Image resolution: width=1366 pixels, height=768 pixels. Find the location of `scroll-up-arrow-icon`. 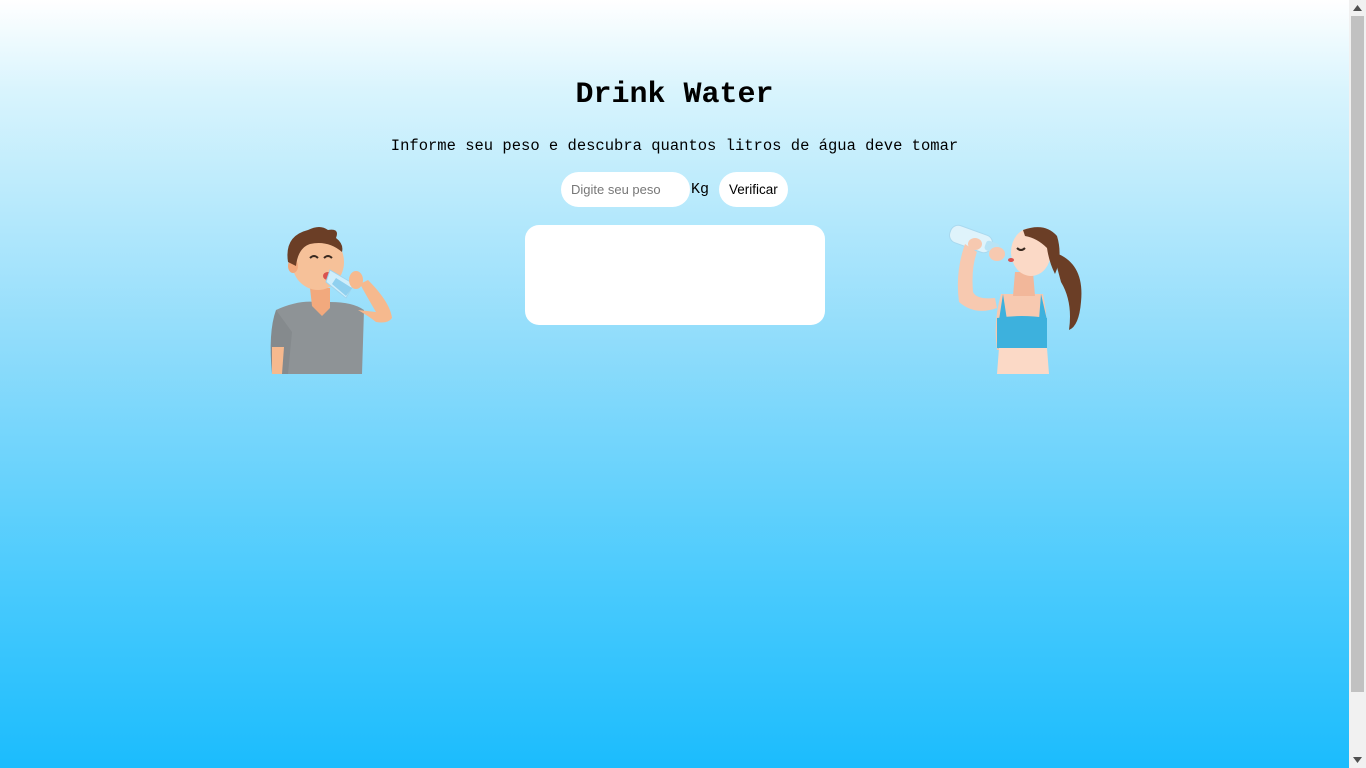

scroll-up-arrow-icon is located at coordinates (1357, 8).